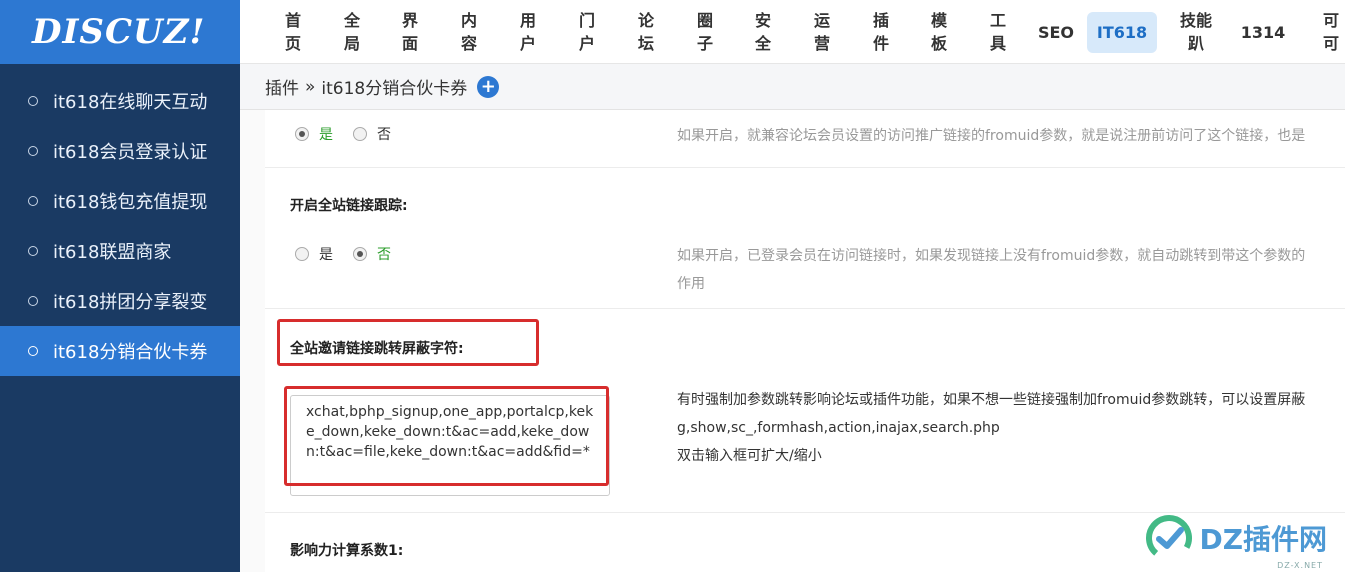 Image resolution: width=1345 pixels, height=572 pixels. What do you see at coordinates (763, 32) in the screenshot?
I see `nav-security: 安全` at bounding box center [763, 32].